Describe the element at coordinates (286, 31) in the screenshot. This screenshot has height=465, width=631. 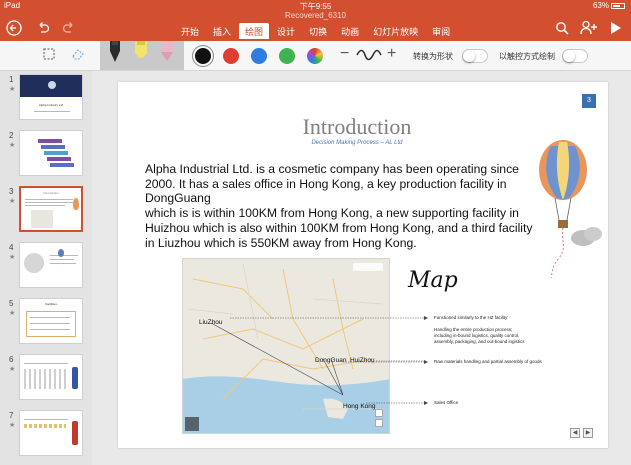
I see `tab-design: 设计` at that location.